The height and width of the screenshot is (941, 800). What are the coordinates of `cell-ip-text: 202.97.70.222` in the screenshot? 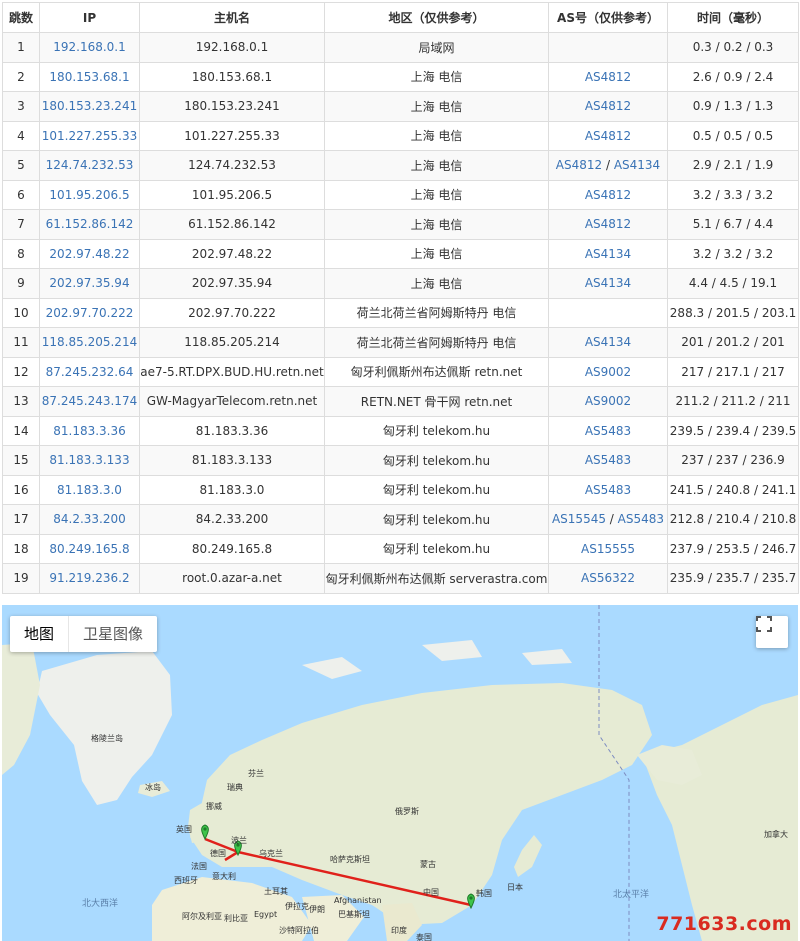 It's located at (90, 313).